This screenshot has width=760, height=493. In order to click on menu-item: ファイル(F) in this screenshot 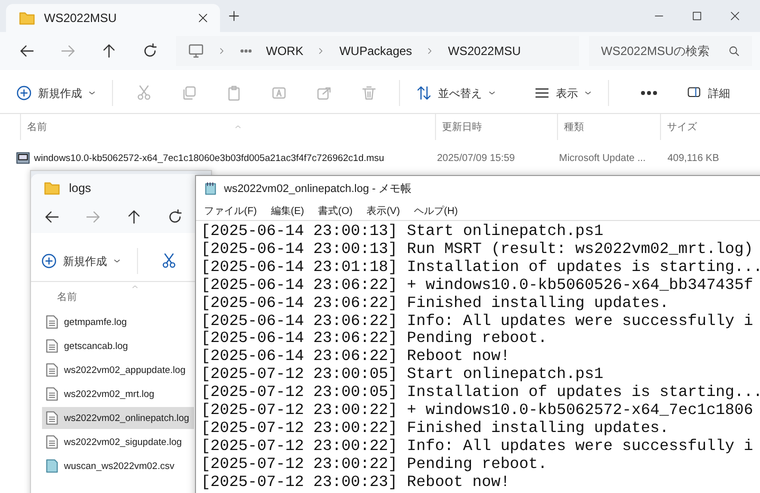, I will do `click(230, 211)`.